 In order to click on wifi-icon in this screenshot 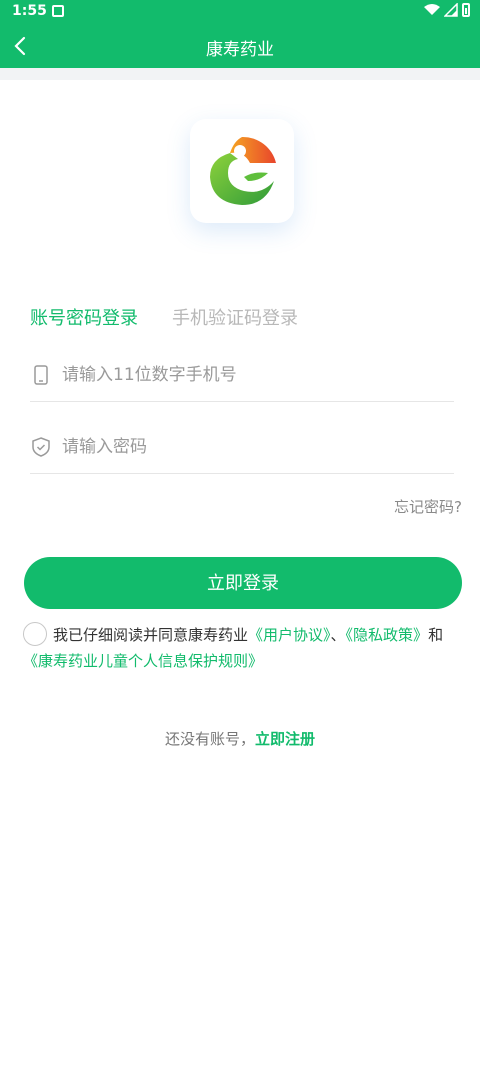, I will do `click(432, 9)`.